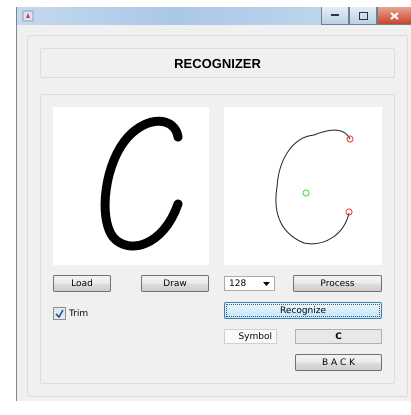  What do you see at coordinates (82, 283) in the screenshot?
I see `load-button: Load` at bounding box center [82, 283].